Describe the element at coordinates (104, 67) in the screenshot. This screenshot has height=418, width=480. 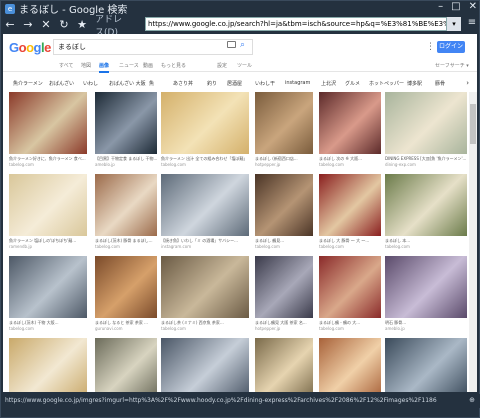
I see `tab-item: 画像` at that location.